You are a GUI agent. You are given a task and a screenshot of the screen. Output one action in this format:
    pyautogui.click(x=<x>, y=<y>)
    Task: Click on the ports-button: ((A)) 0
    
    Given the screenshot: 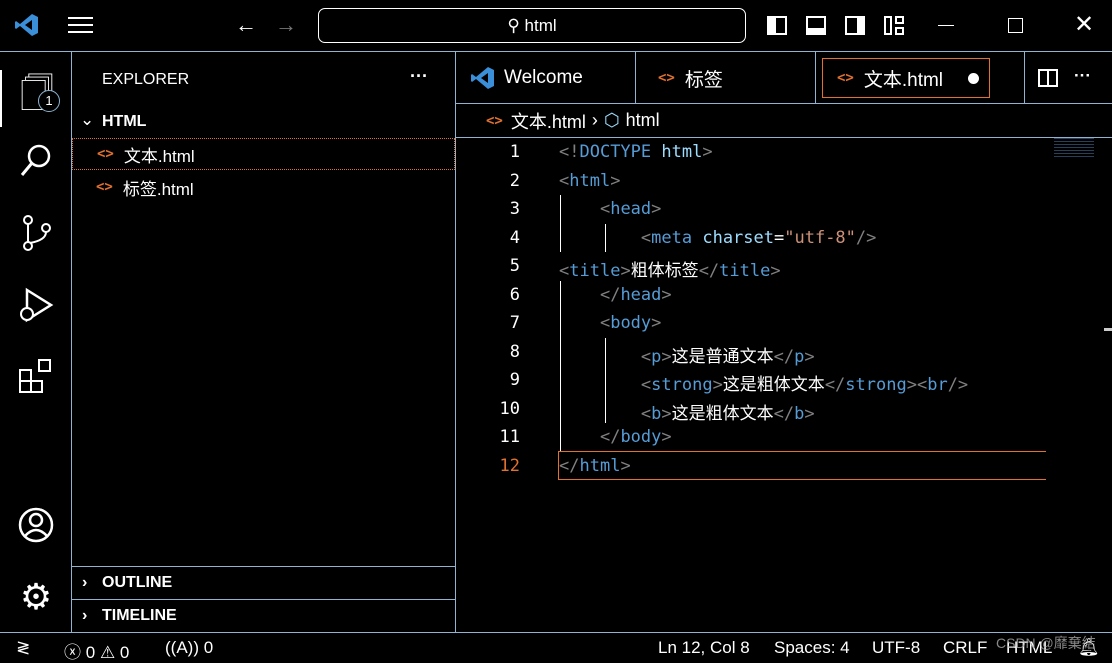 What is the action you would take?
    pyautogui.click(x=189, y=648)
    